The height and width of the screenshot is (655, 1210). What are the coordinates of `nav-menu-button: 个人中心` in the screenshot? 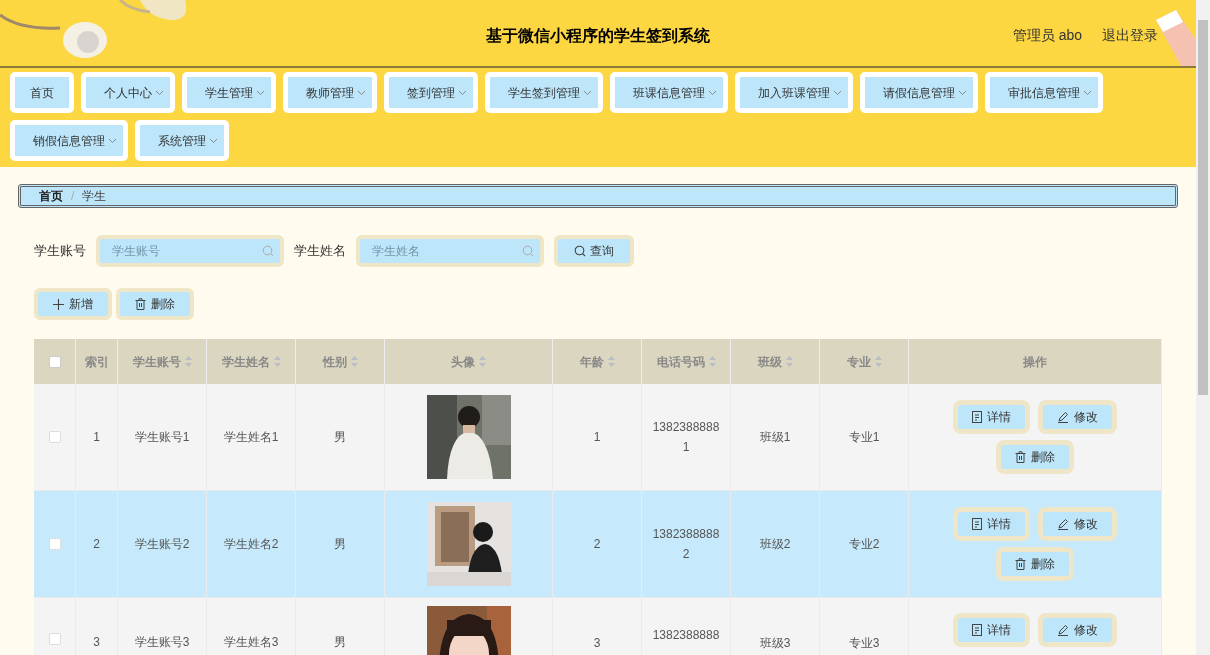 It's located at (128, 92).